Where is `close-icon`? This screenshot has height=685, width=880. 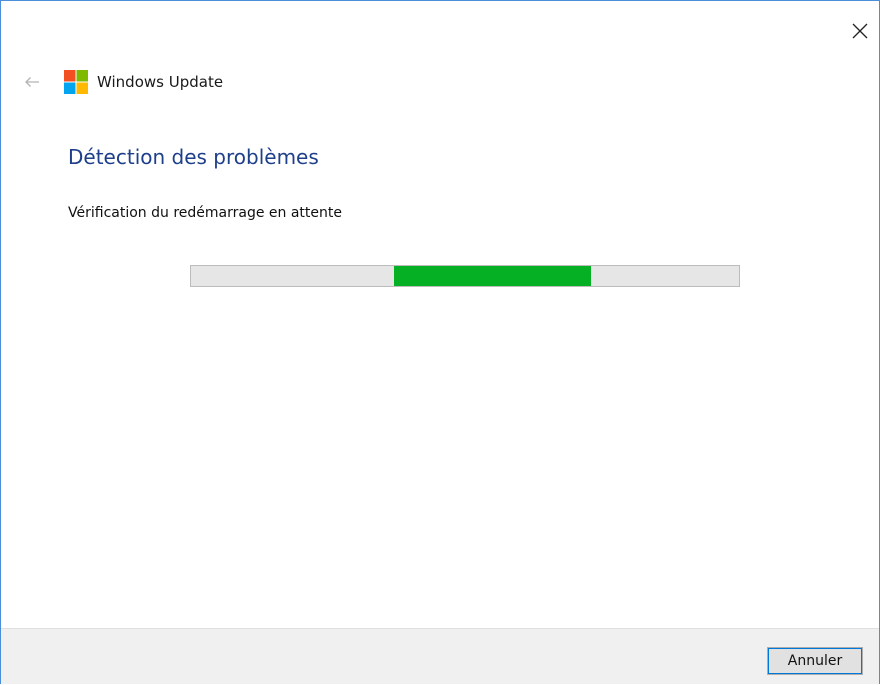
close-icon is located at coordinates (860, 31).